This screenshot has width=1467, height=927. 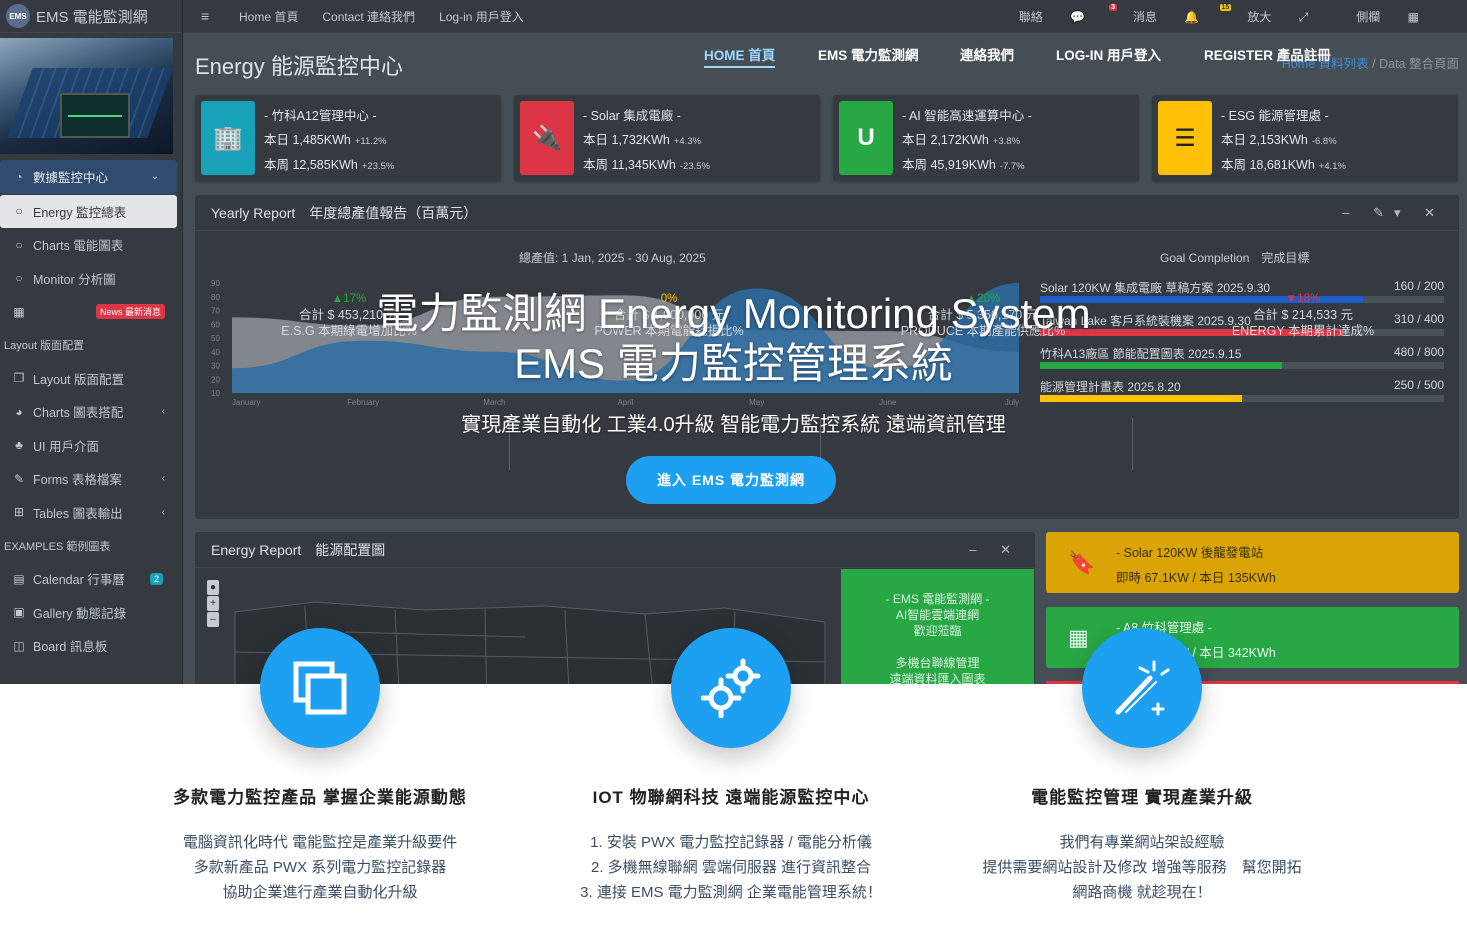 I want to click on sidebar-item-calendar: ▤ Calendar 行事曆 2, so click(x=91, y=579).